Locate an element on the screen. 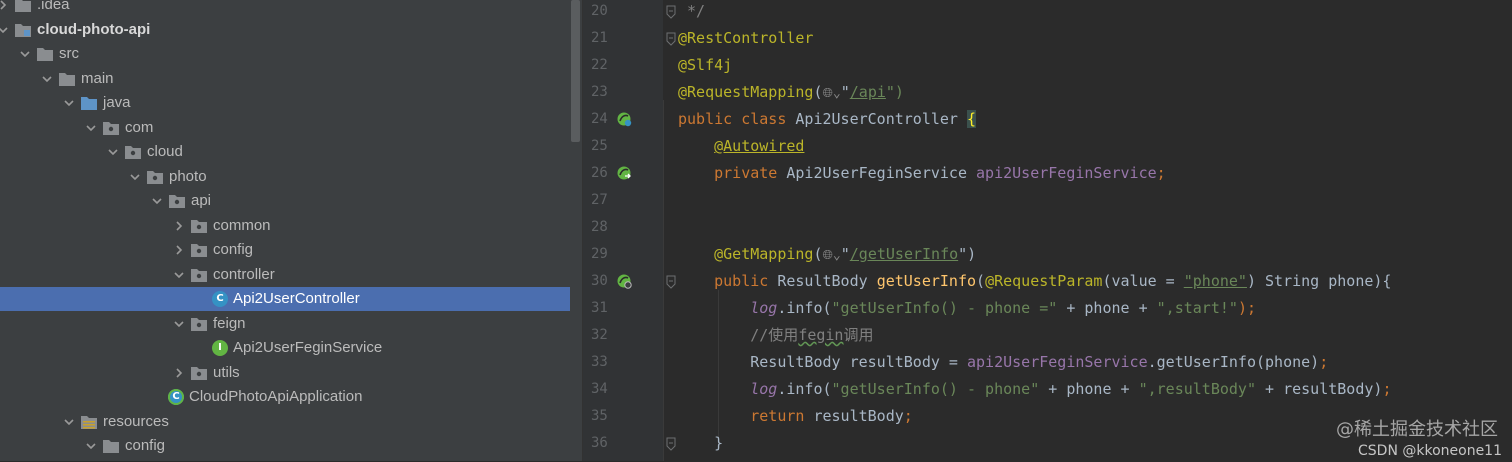 The image size is (1512, 462). tree-item-label: .idea is located at coordinates (53, 6).